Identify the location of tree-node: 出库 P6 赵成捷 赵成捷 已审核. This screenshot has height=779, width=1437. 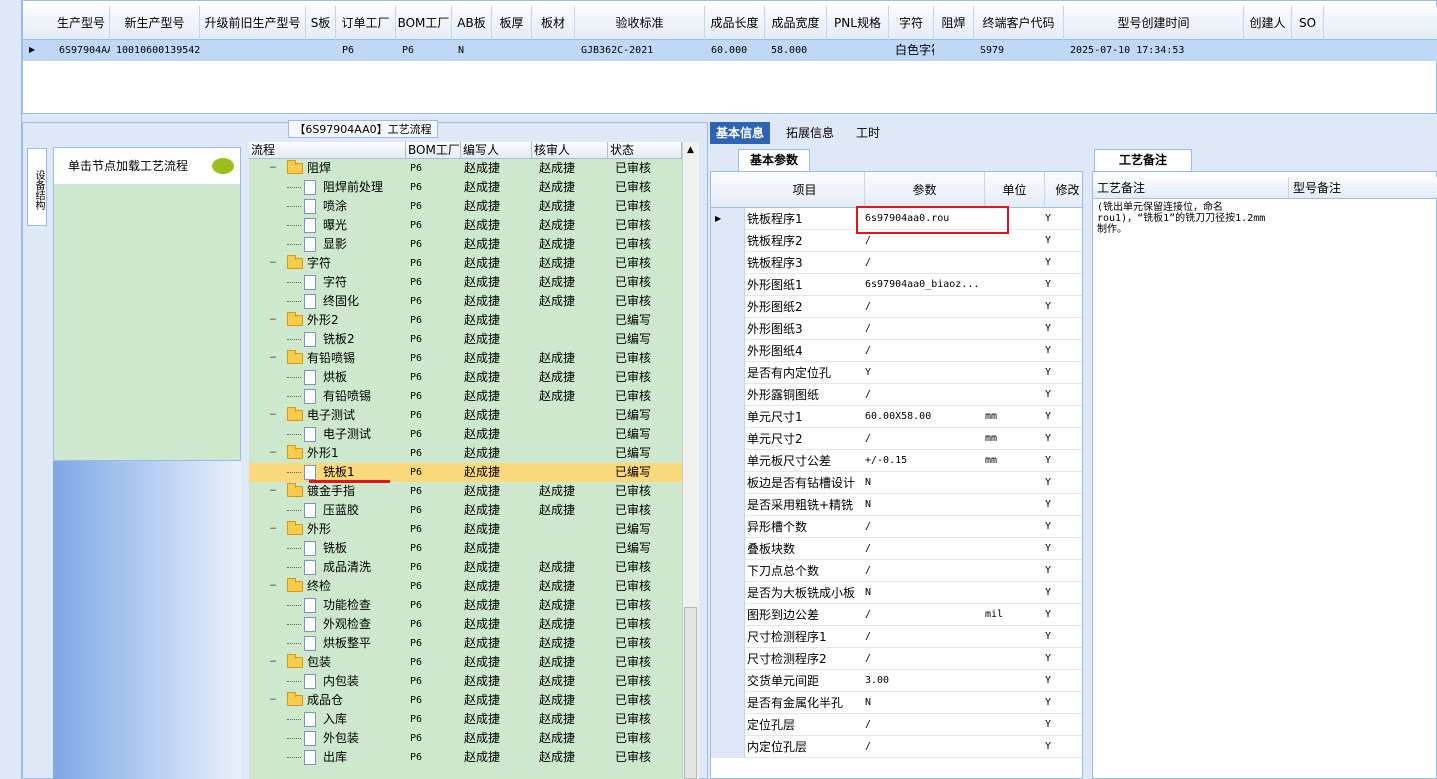
(465, 757).